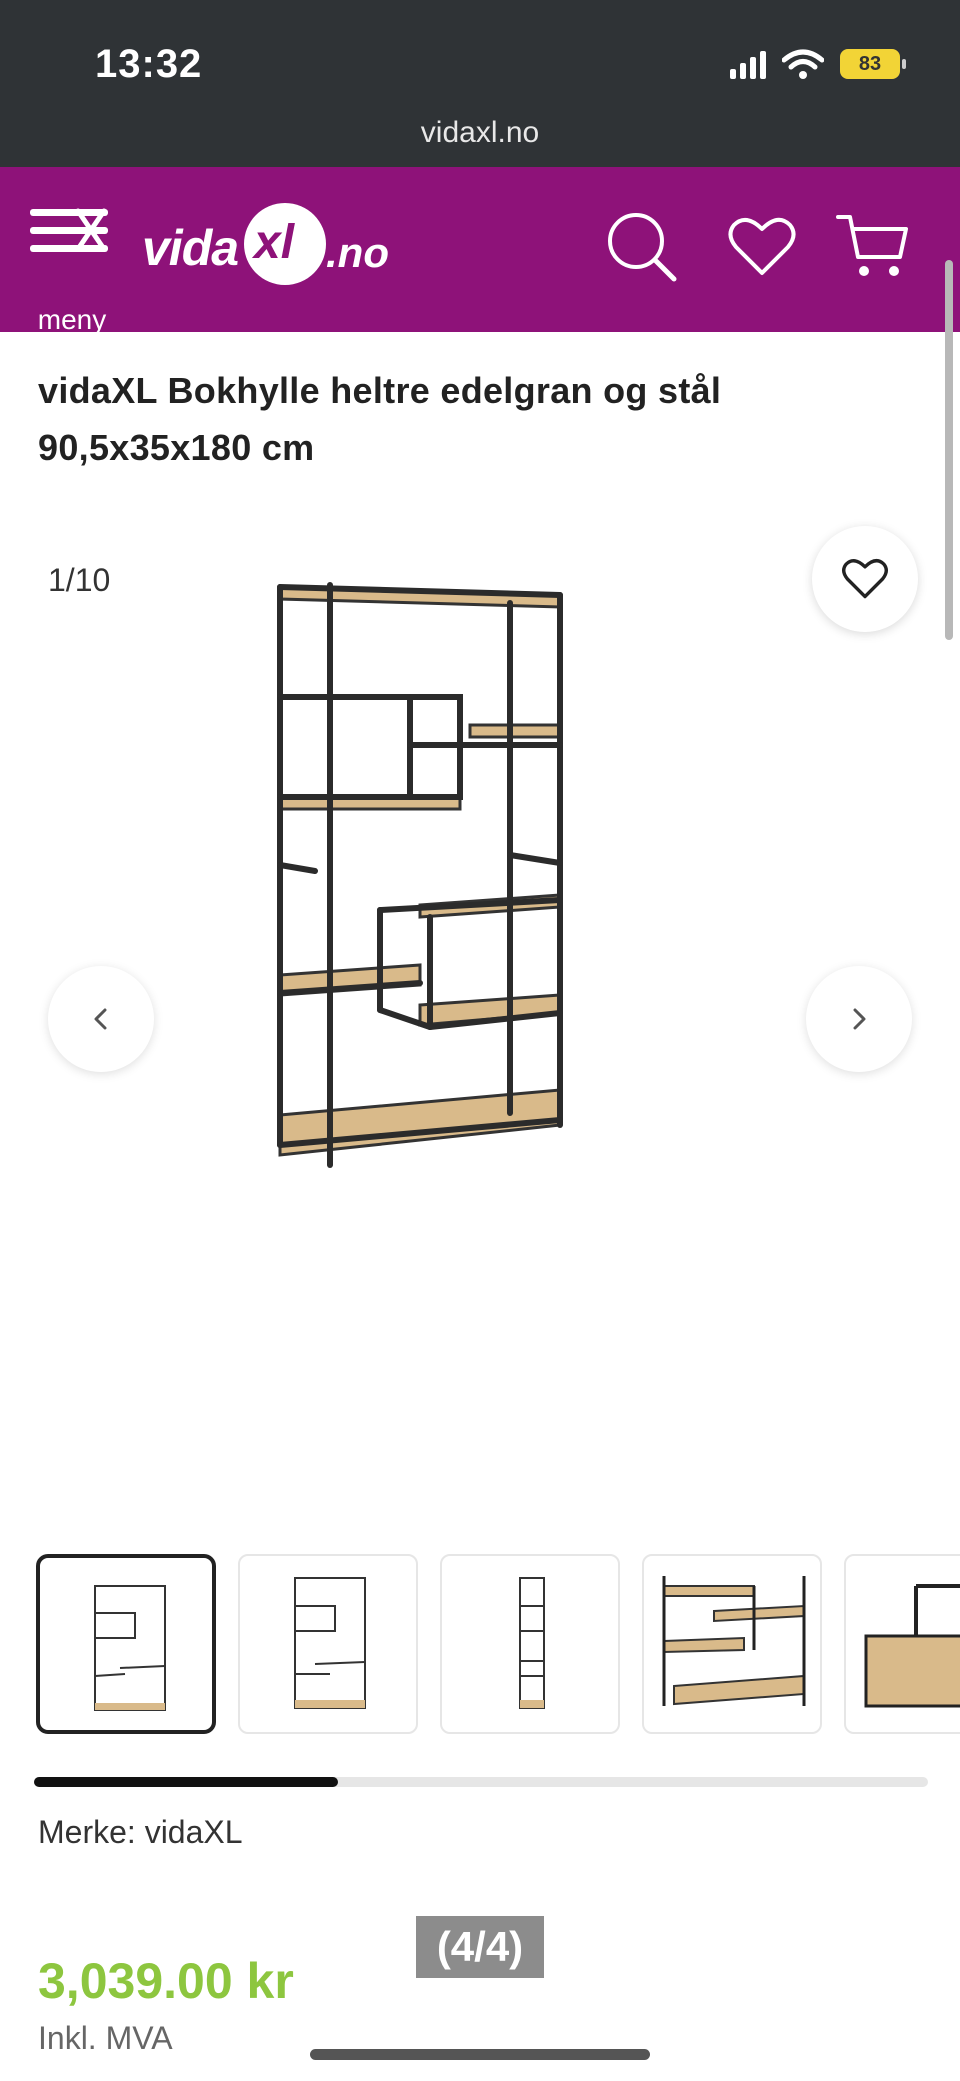  I want to click on image-counter: 1/10, so click(79, 580).